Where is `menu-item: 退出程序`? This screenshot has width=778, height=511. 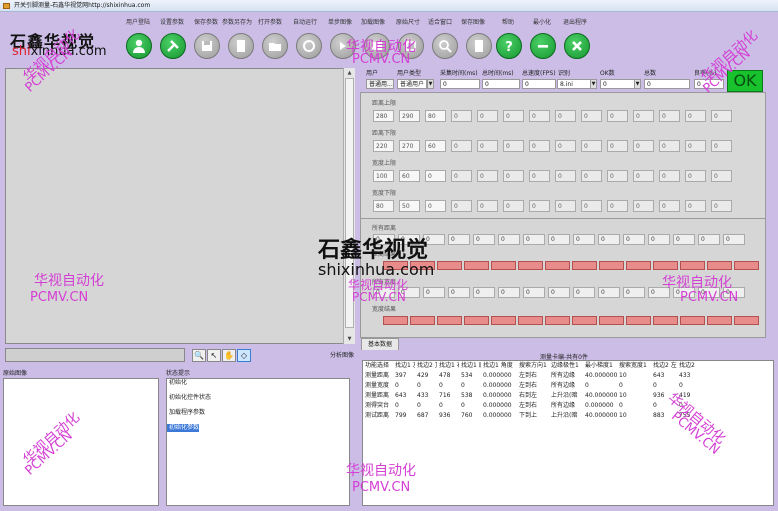
menu-item: 退出程序 is located at coordinates (575, 21).